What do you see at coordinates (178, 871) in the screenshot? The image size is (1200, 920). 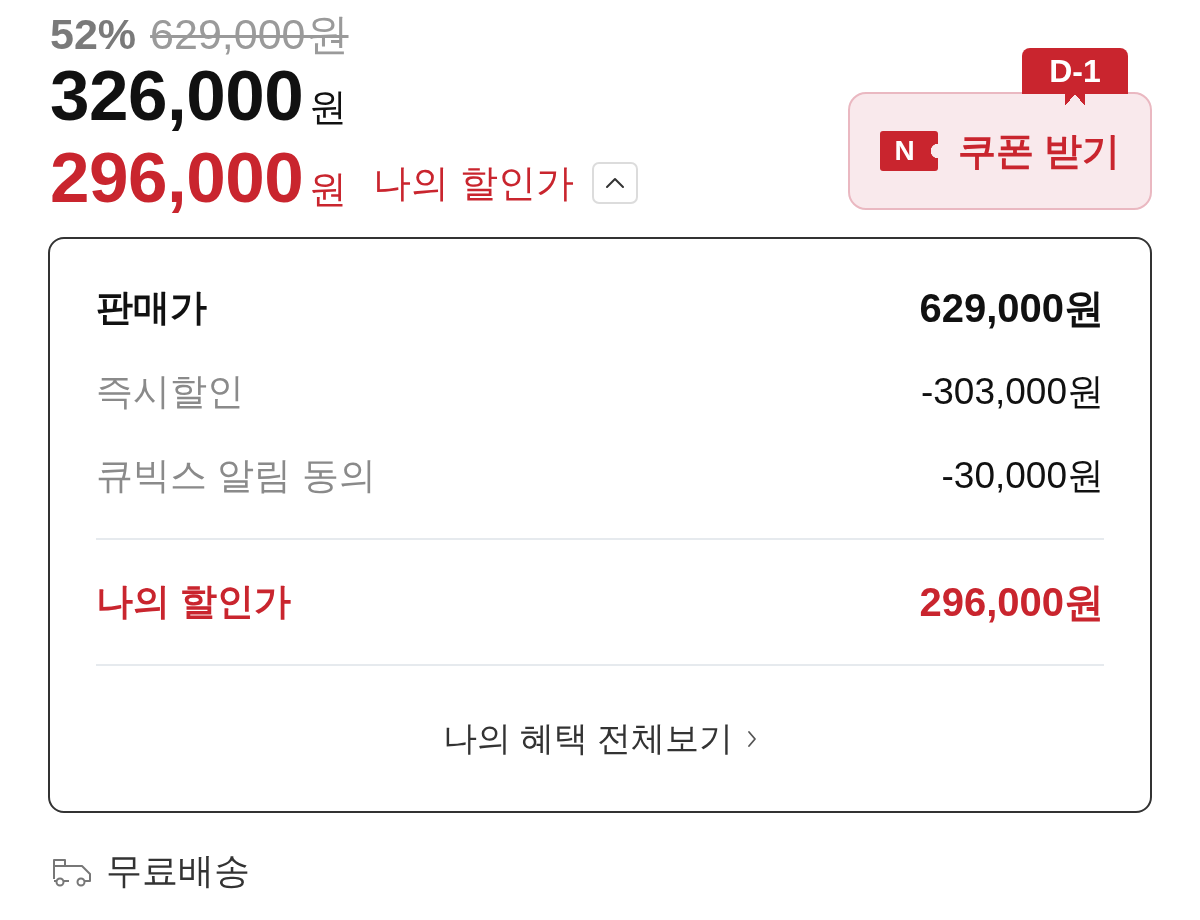 I see `free-shipping-label: 무료배송` at bounding box center [178, 871].